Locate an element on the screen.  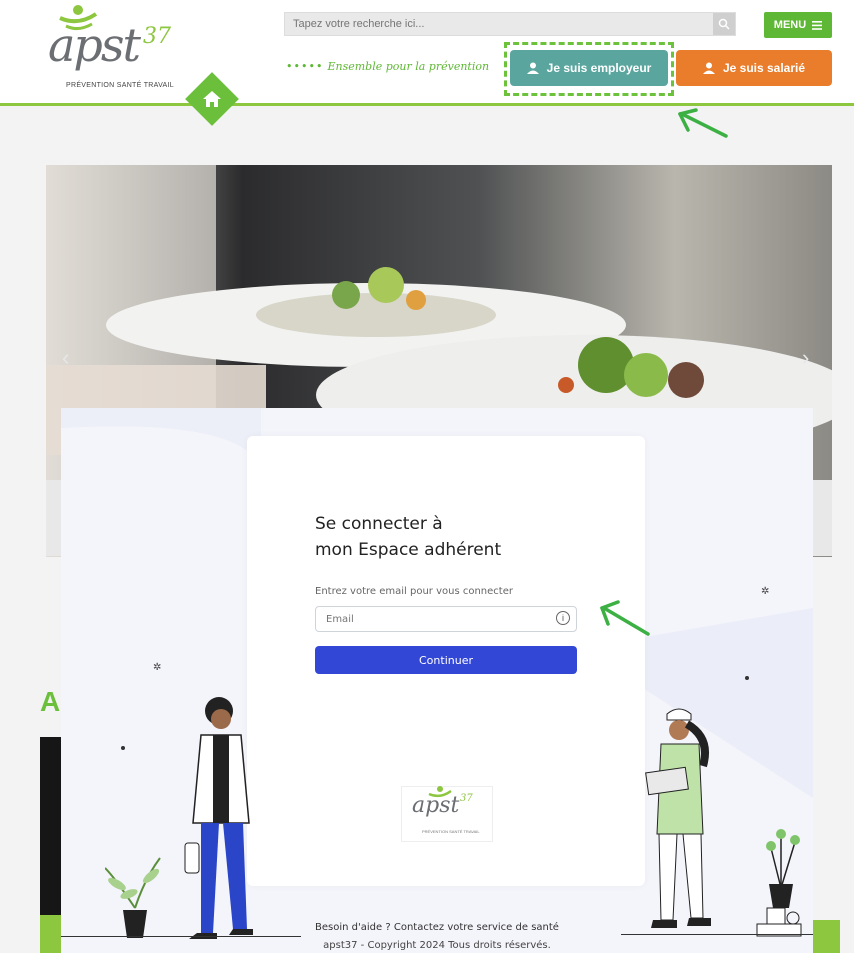
login-title-line1: Se connecter à is located at coordinates (379, 524).